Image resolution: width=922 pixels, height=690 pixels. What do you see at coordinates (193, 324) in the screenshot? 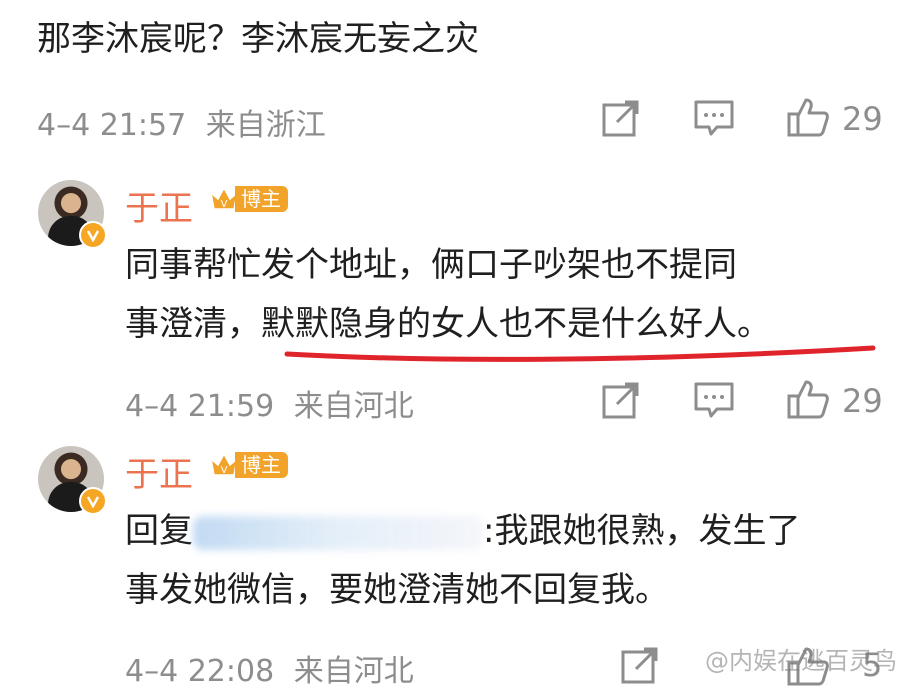
I see `reply-text-plain: 事澄清，` at bounding box center [193, 324].